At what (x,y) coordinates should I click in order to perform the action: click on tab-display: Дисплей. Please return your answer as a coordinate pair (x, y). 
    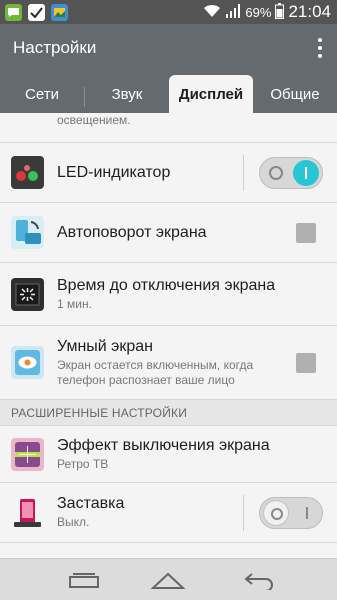
    Looking at the image, I should click on (211, 94).